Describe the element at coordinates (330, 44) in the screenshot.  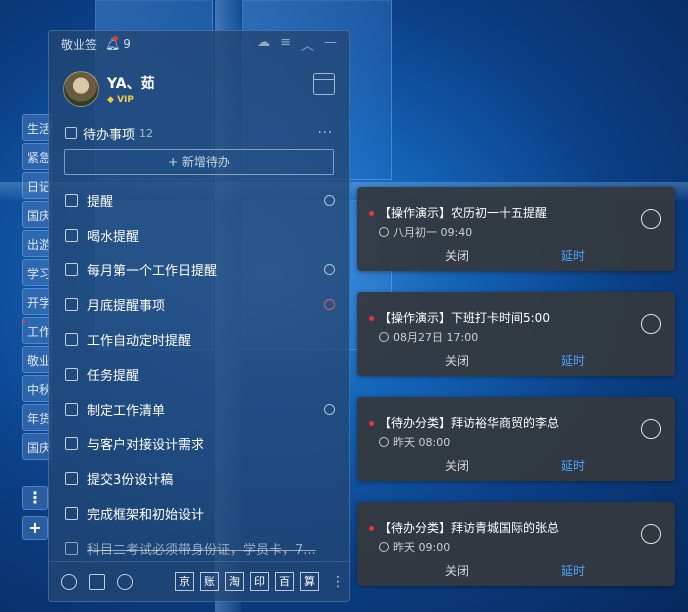
I see `minimize-icon: —` at that location.